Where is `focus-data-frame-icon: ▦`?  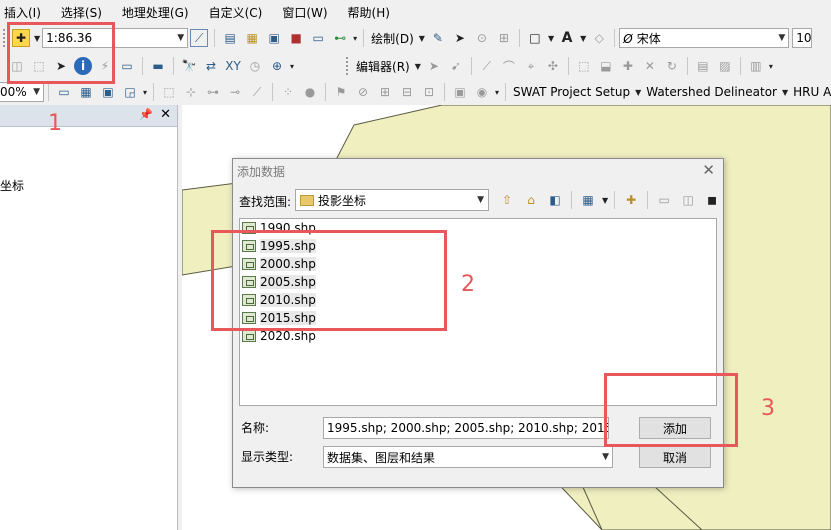
focus-data-frame-icon: ▦ is located at coordinates (86, 92).